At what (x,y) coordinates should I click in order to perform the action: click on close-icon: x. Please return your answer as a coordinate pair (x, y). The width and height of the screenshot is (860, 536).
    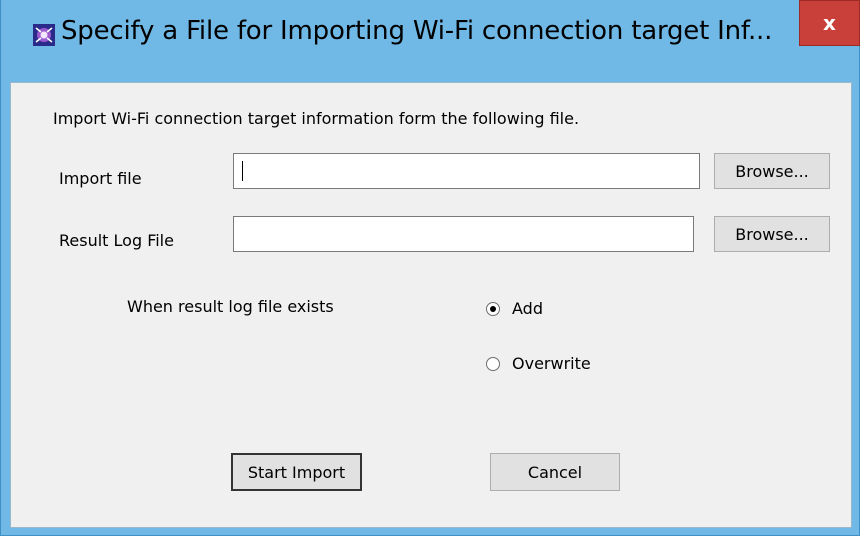
    Looking at the image, I should click on (829, 23).